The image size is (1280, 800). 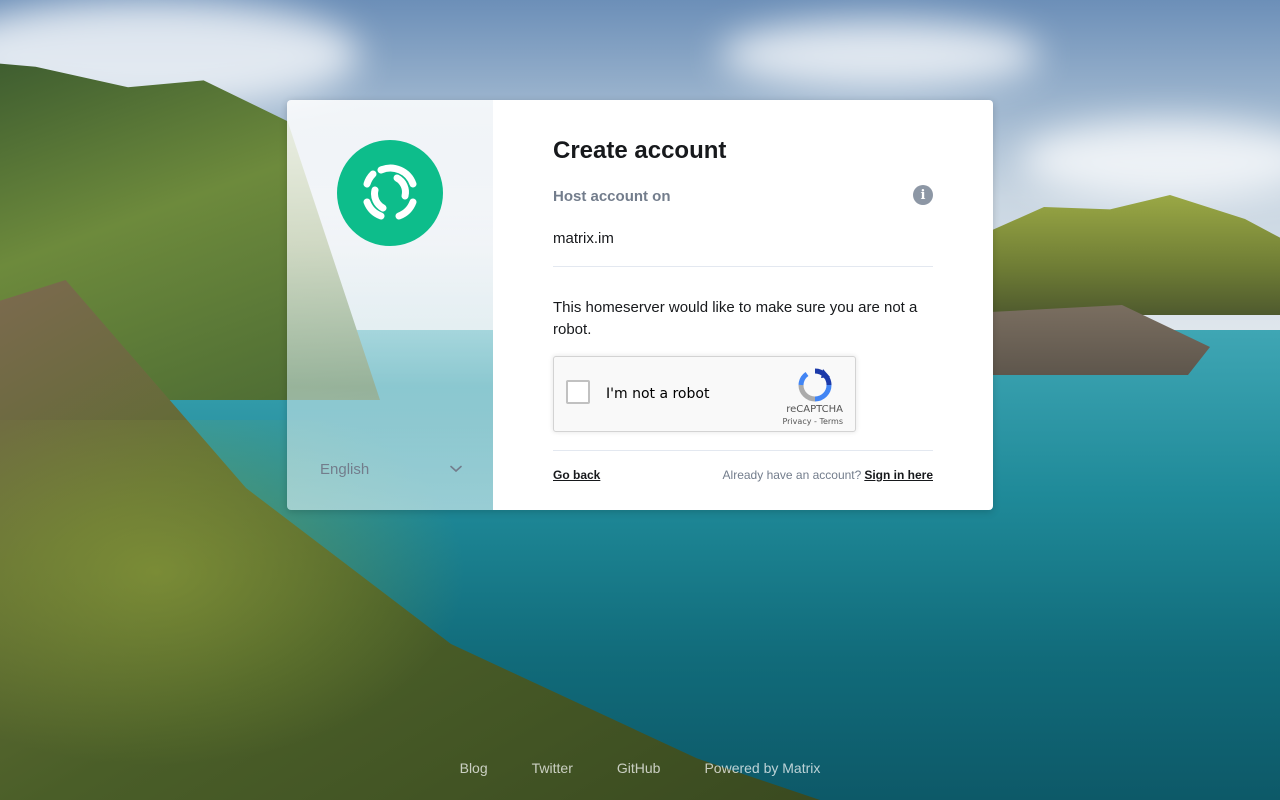 I want to click on host-value: matrix.im, so click(x=583, y=238).